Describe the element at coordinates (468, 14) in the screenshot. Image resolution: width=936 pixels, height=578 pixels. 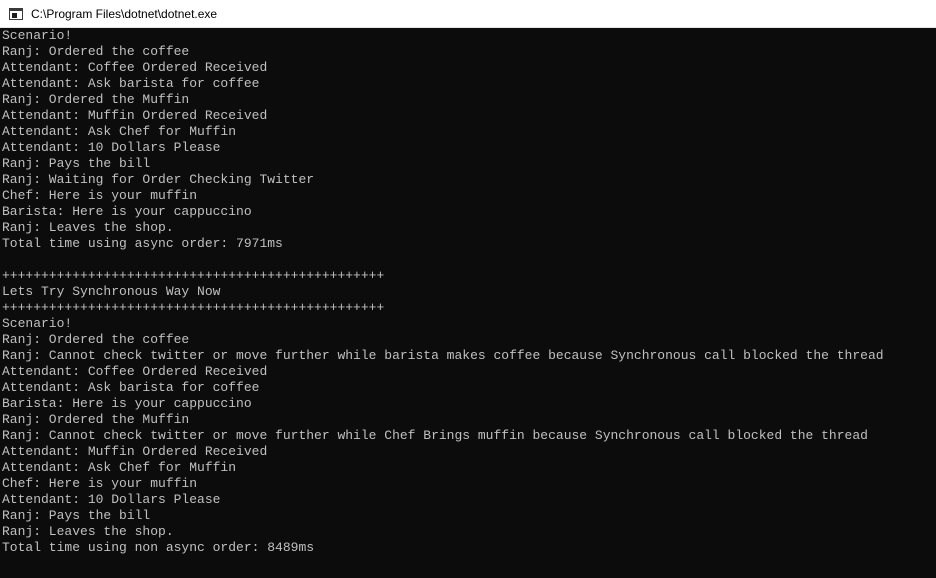
I see `title-bar: C:\Program Files\dotnet\dotnet.exe` at that location.